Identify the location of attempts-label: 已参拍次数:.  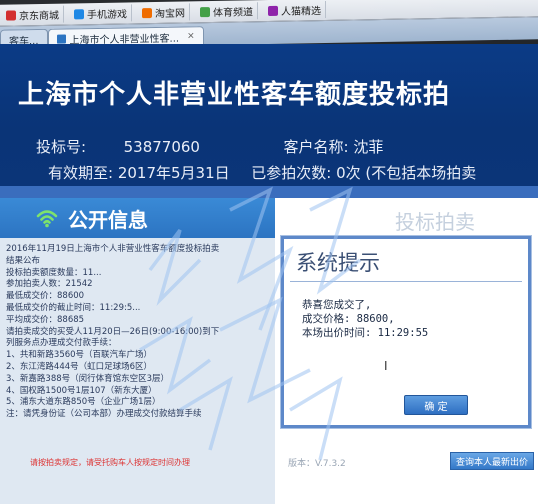
(291, 173).